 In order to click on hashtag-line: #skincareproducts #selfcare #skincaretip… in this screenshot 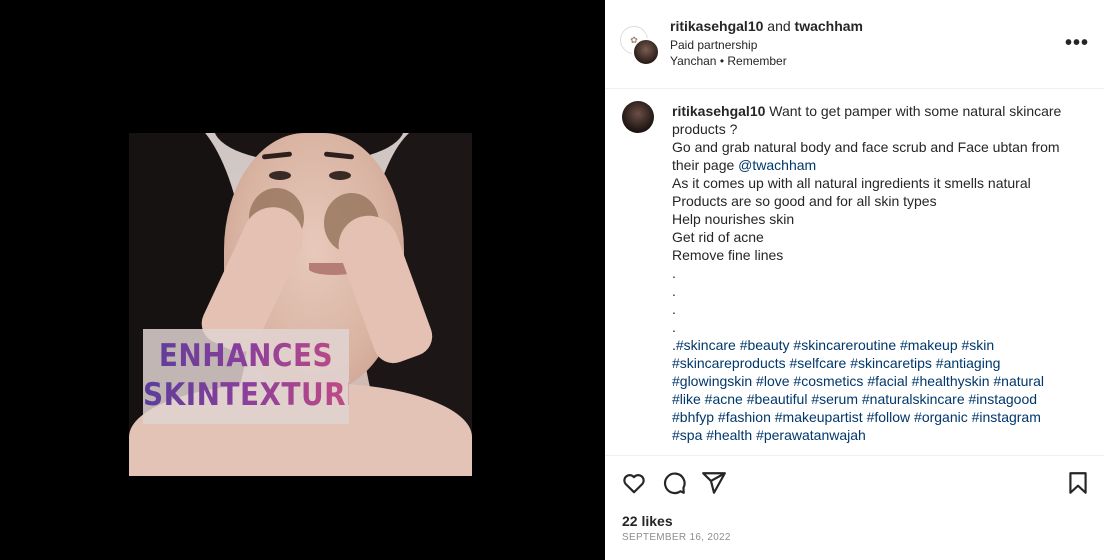, I will do `click(874, 363)`.